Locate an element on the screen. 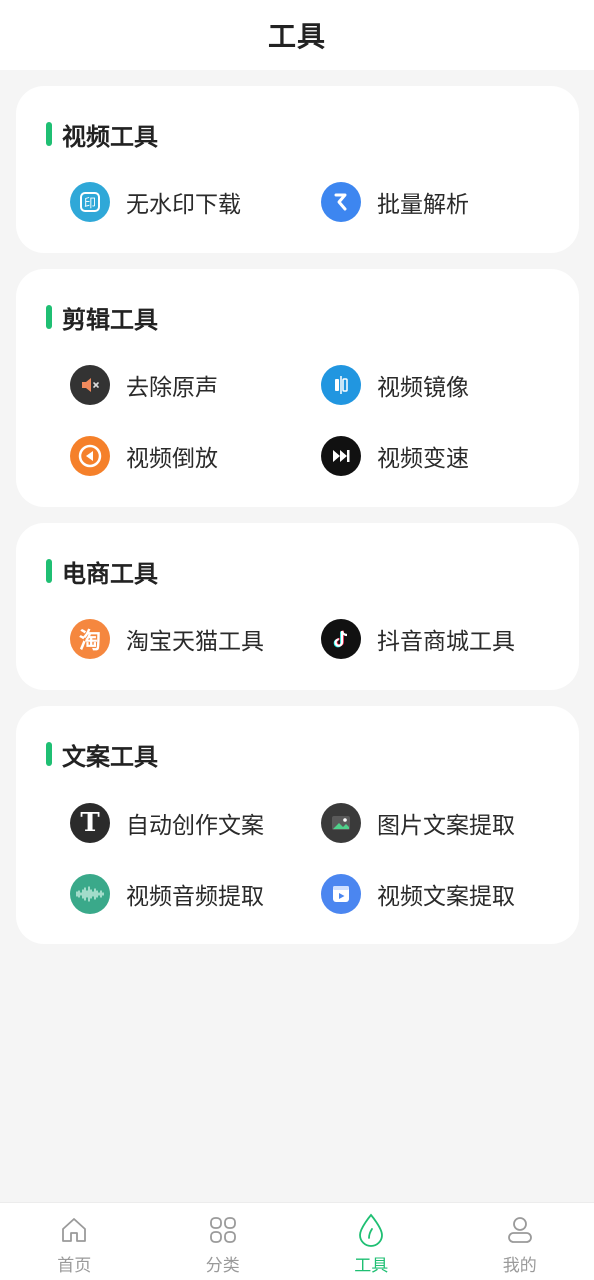 This screenshot has height=1280, width=594. audio-wave-icon is located at coordinates (90, 894).